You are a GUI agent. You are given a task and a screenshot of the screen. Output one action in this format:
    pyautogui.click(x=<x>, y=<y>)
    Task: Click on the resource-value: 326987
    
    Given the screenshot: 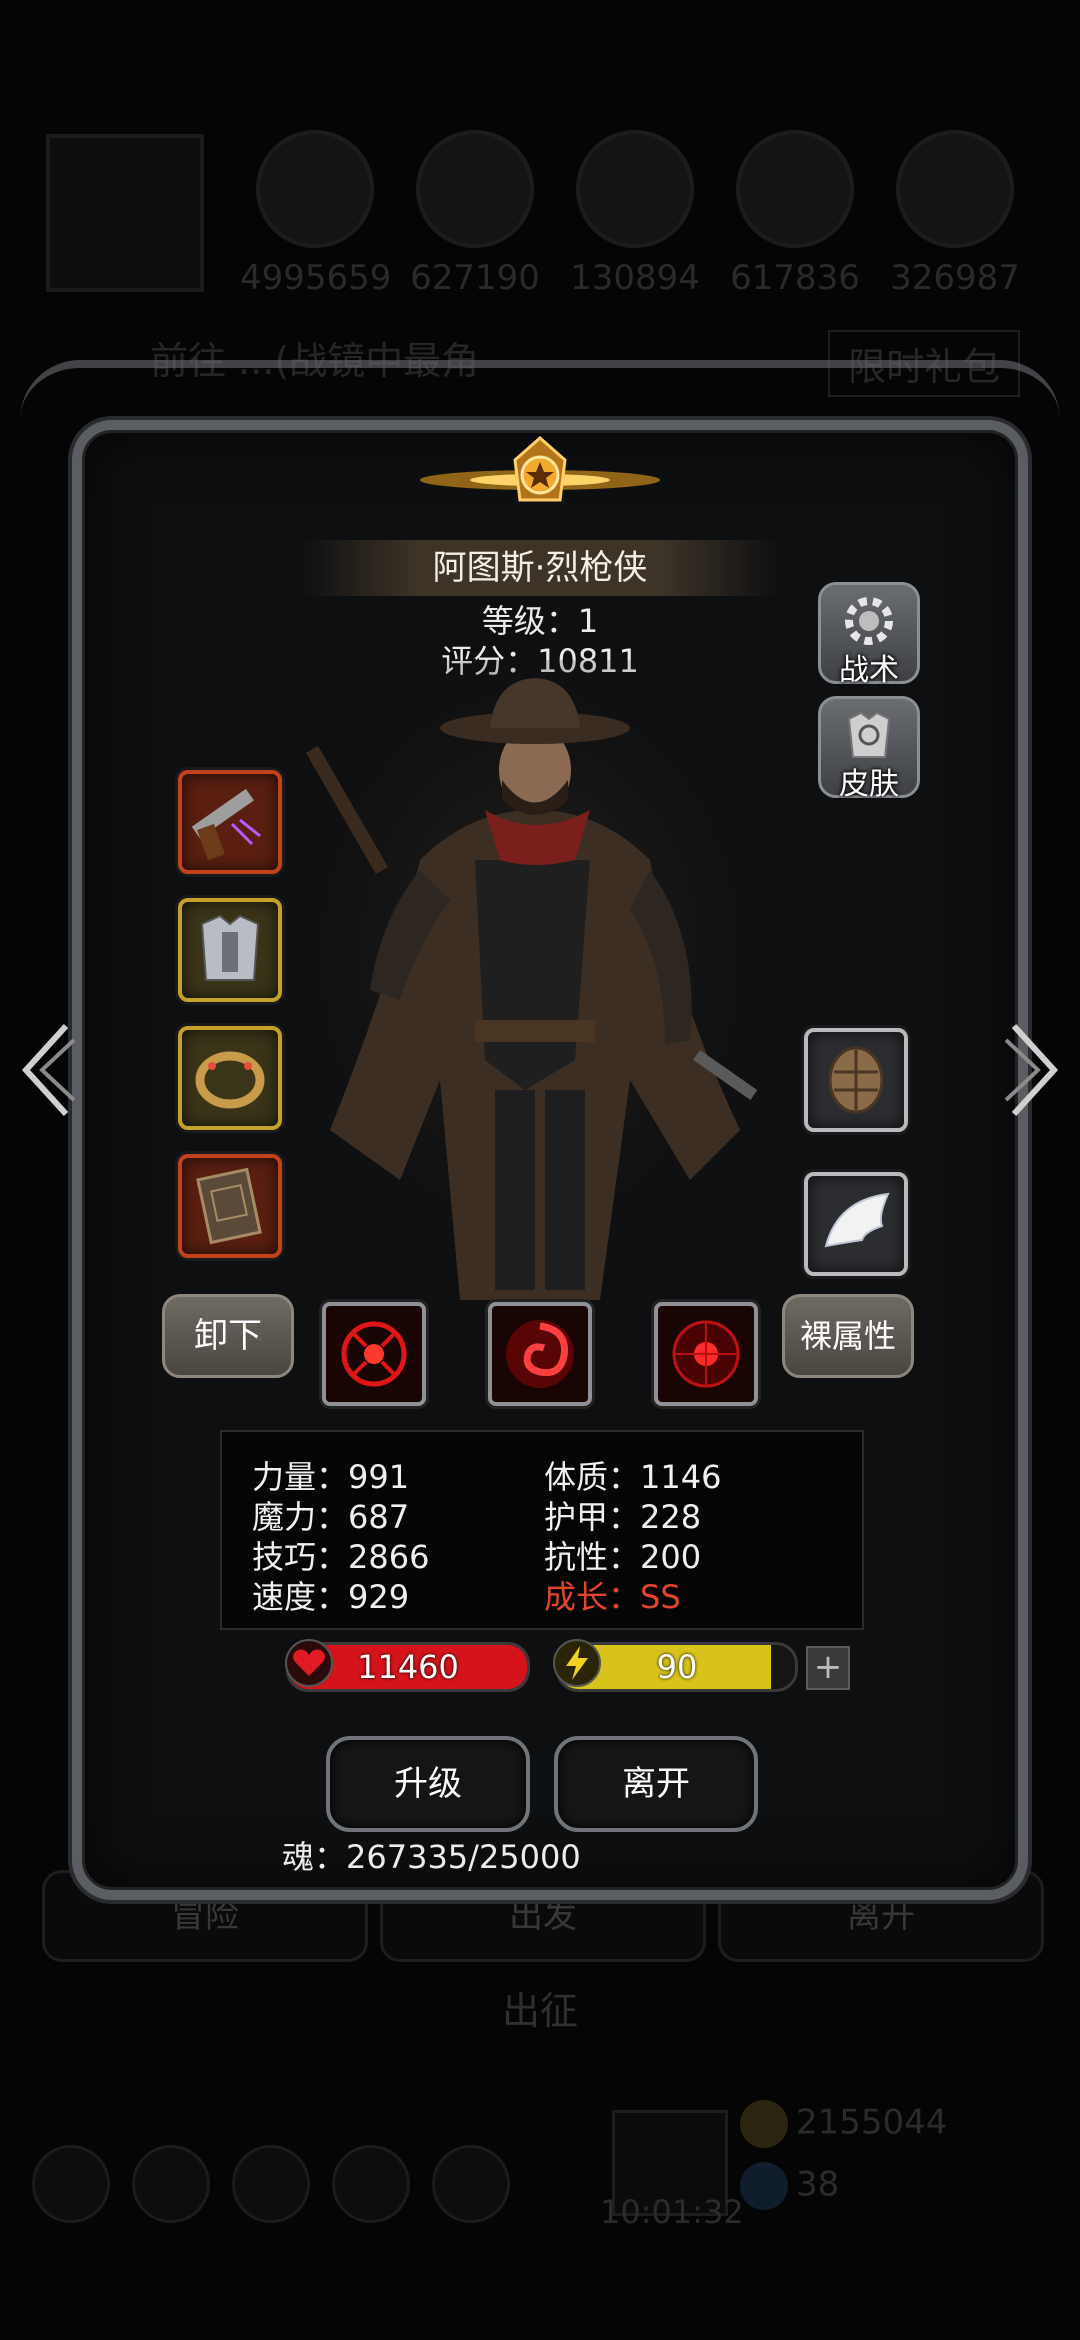 What is the action you would take?
    pyautogui.click(x=955, y=278)
    